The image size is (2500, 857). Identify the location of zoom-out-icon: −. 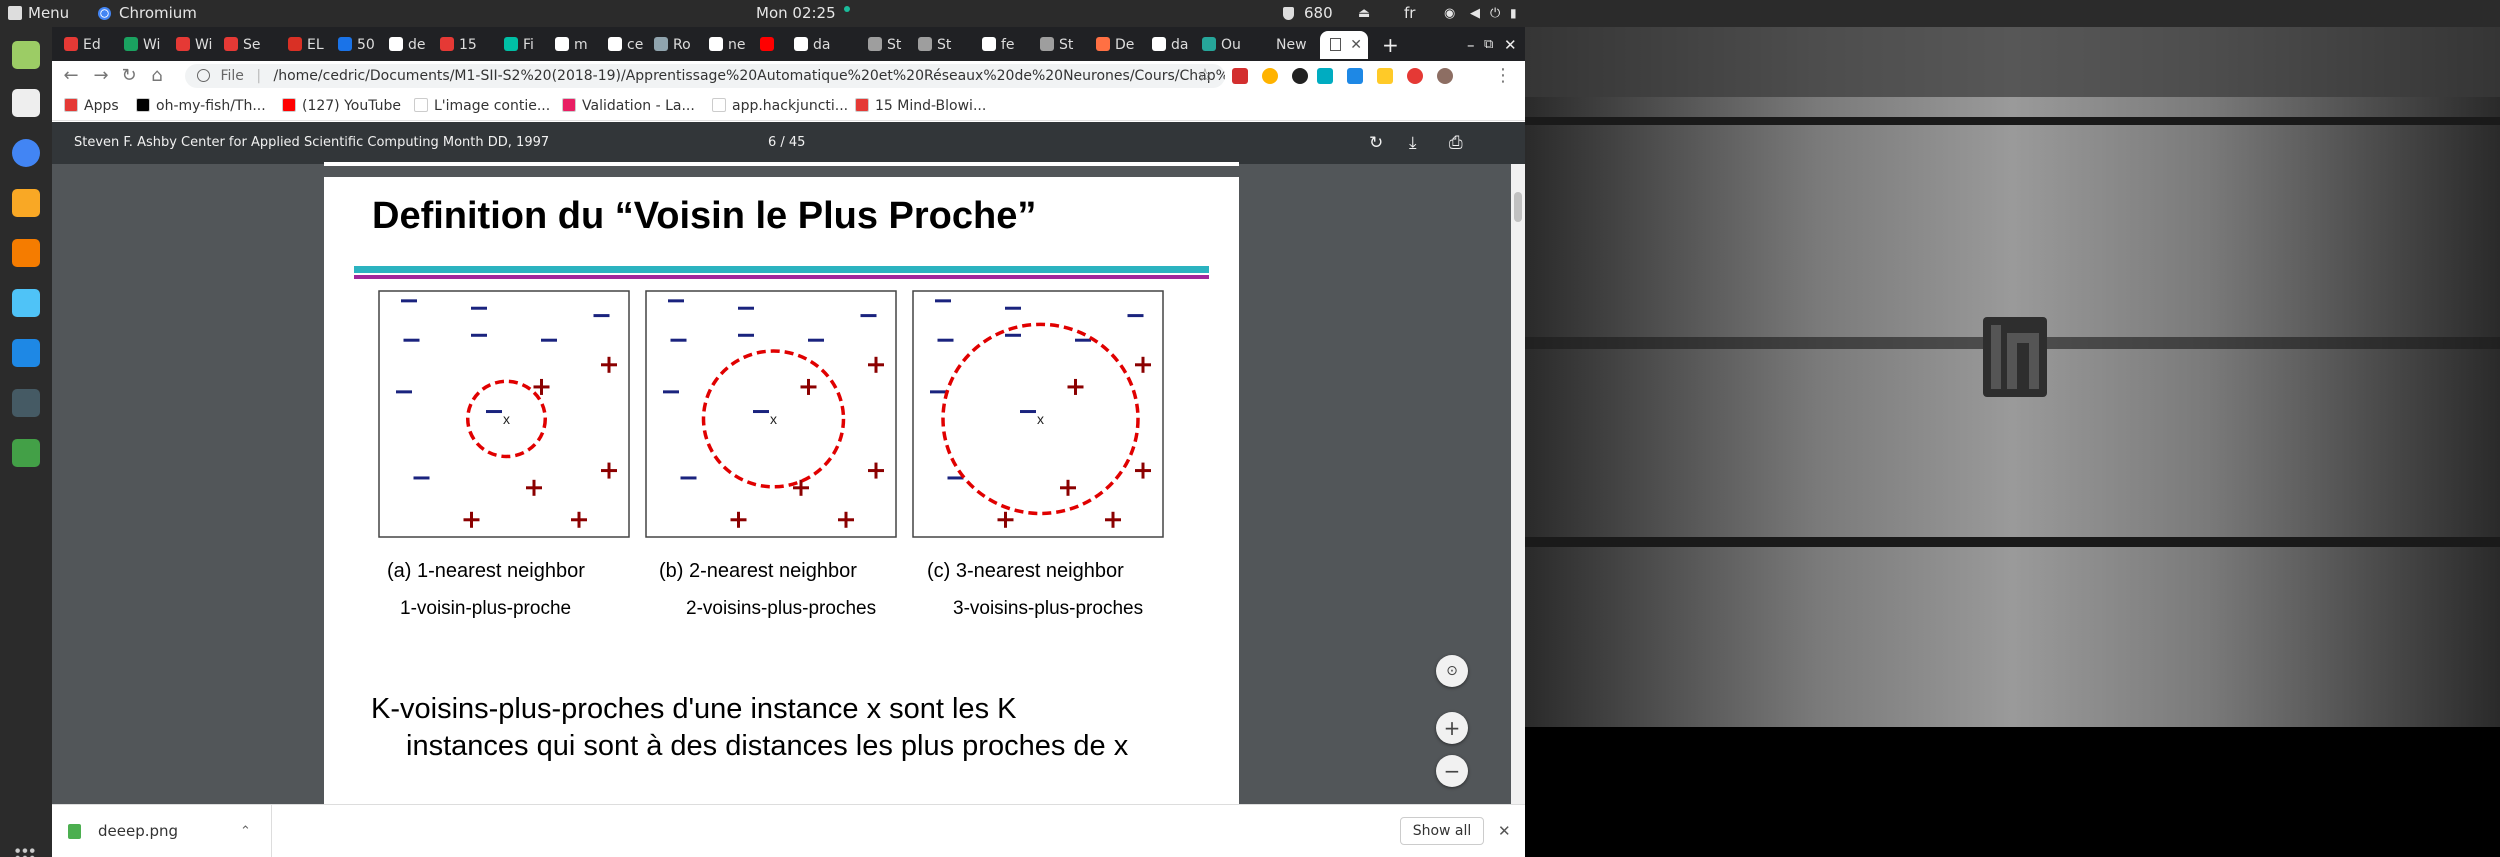
(1452, 771).